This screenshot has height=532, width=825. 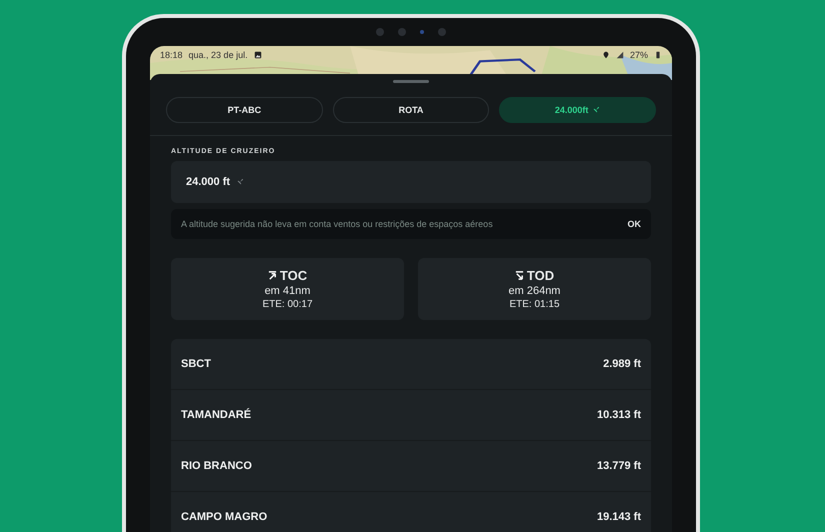 What do you see at coordinates (622, 364) in the screenshot?
I see `waypoint-altitude: 2.989 ft` at bounding box center [622, 364].